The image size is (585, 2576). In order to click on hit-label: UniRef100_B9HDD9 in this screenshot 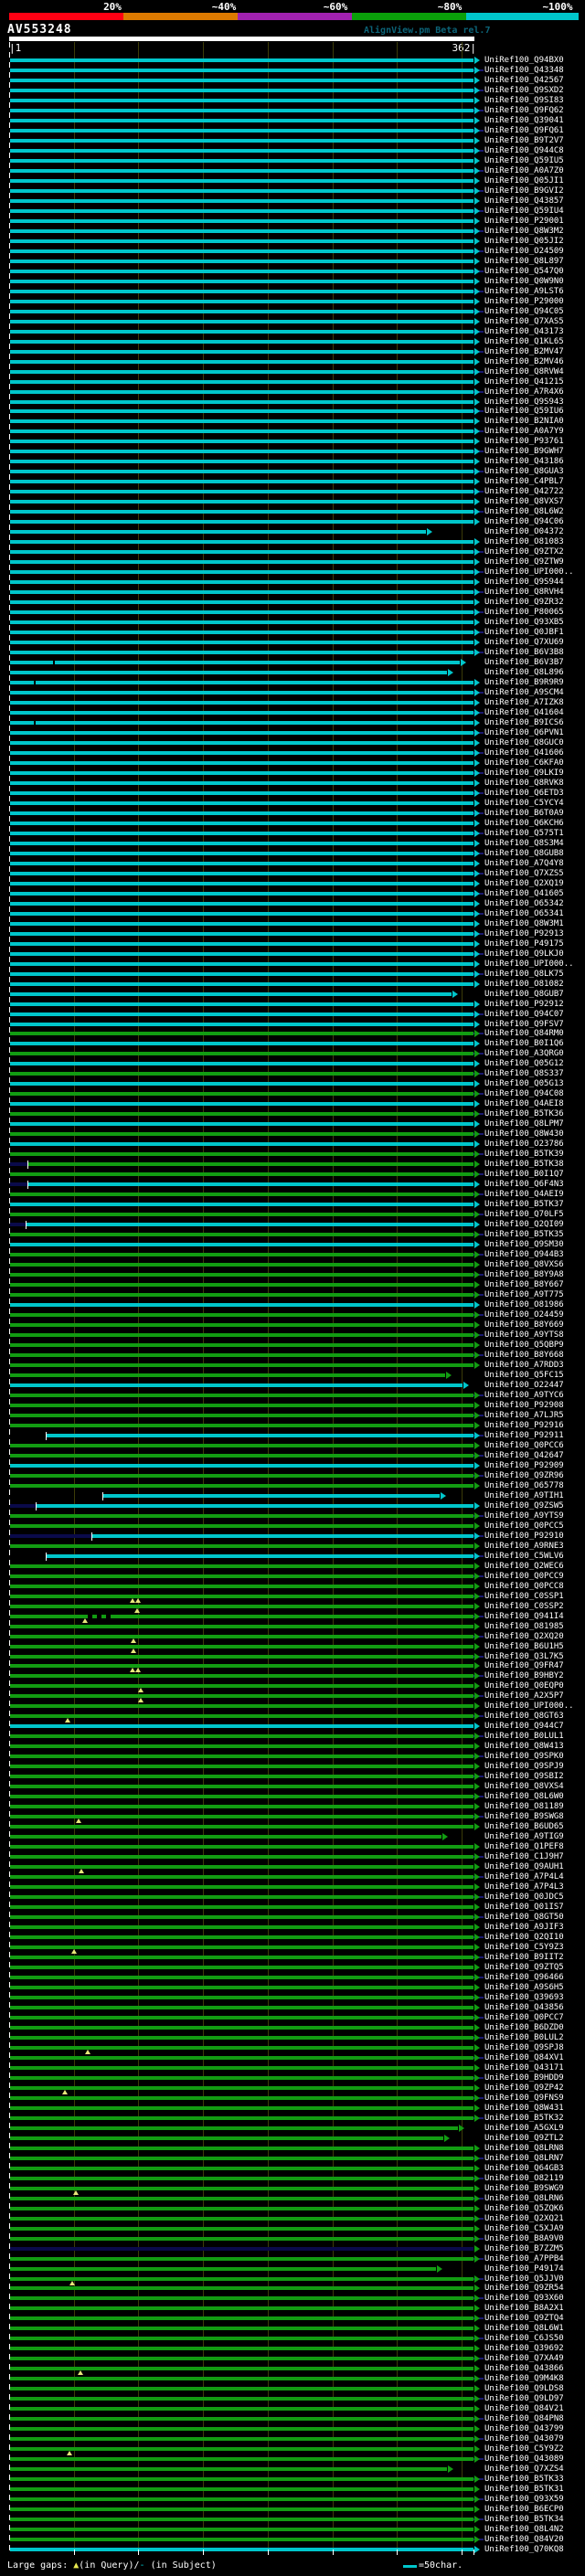, I will do `click(524, 2078)`.